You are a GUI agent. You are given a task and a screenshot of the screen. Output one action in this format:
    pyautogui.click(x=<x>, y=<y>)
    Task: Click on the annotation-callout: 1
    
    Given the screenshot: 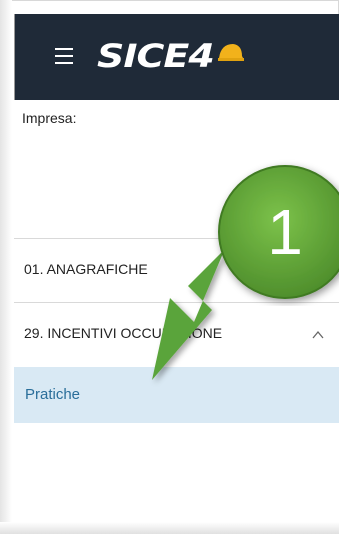 What is the action you would take?
    pyautogui.click(x=275, y=232)
    